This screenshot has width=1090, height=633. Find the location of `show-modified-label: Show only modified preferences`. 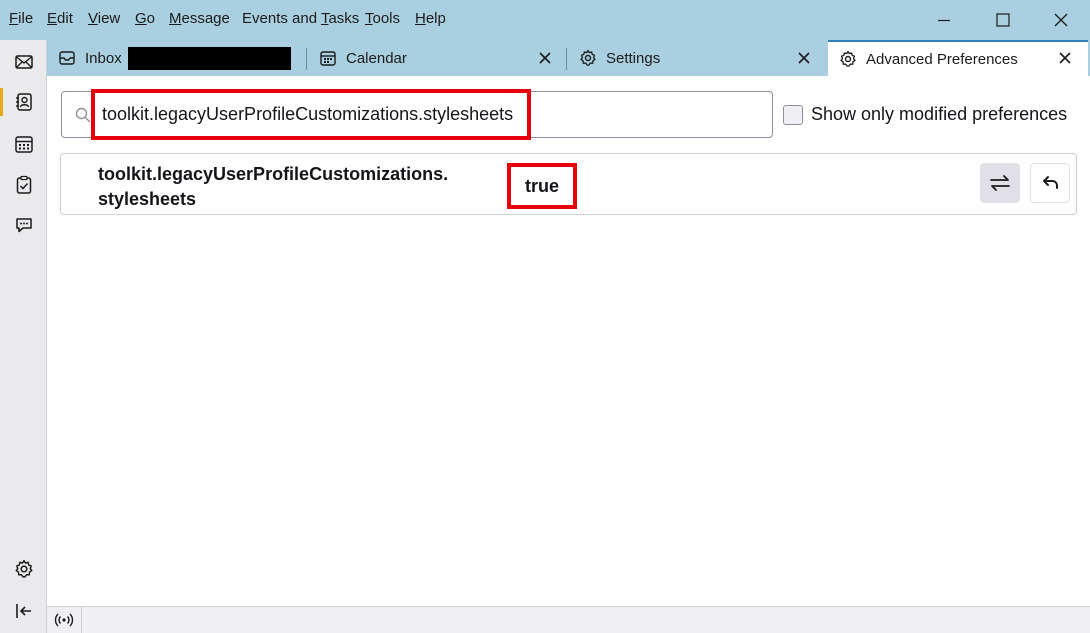

show-modified-label: Show only modified preferences is located at coordinates (939, 114).